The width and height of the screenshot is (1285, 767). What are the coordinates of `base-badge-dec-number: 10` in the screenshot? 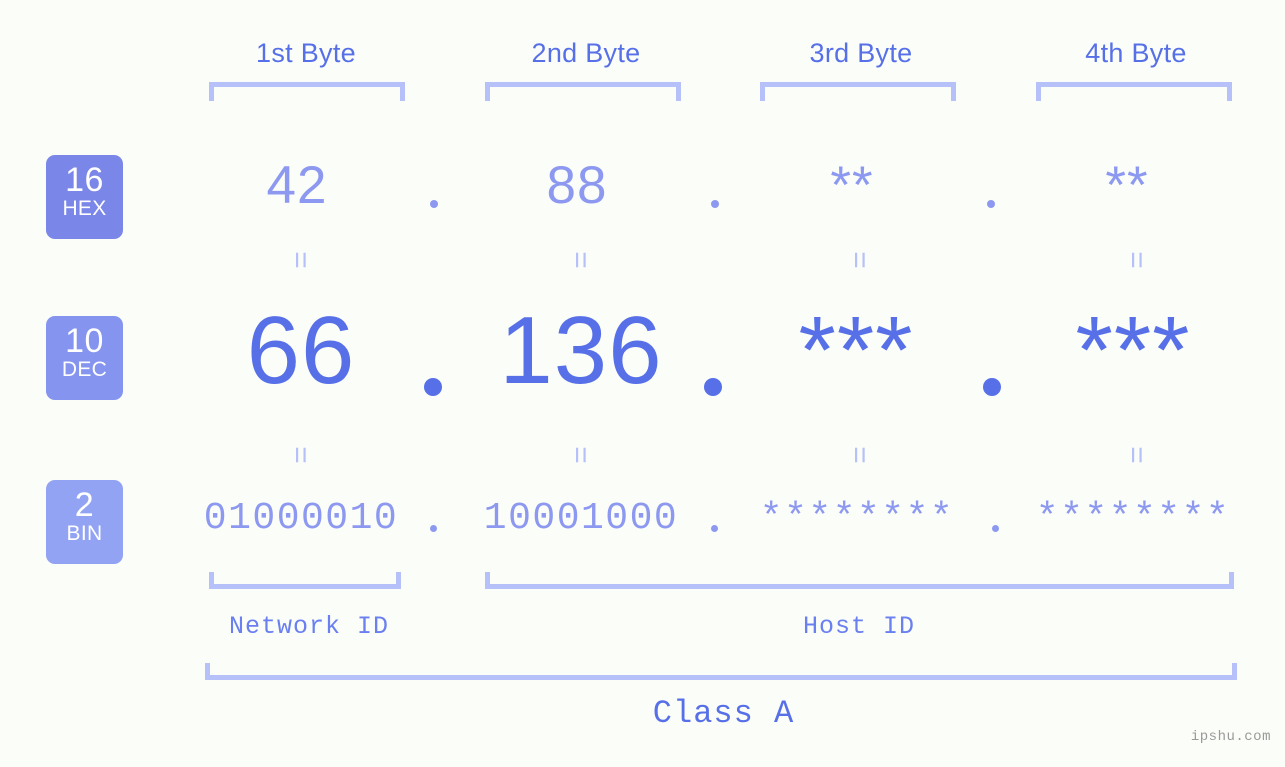 It's located at (84, 341).